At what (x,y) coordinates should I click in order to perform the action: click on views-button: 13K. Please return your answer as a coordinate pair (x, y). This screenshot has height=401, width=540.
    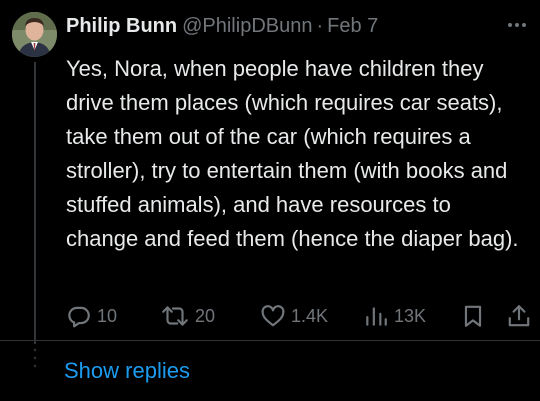
    Looking at the image, I should click on (394, 316).